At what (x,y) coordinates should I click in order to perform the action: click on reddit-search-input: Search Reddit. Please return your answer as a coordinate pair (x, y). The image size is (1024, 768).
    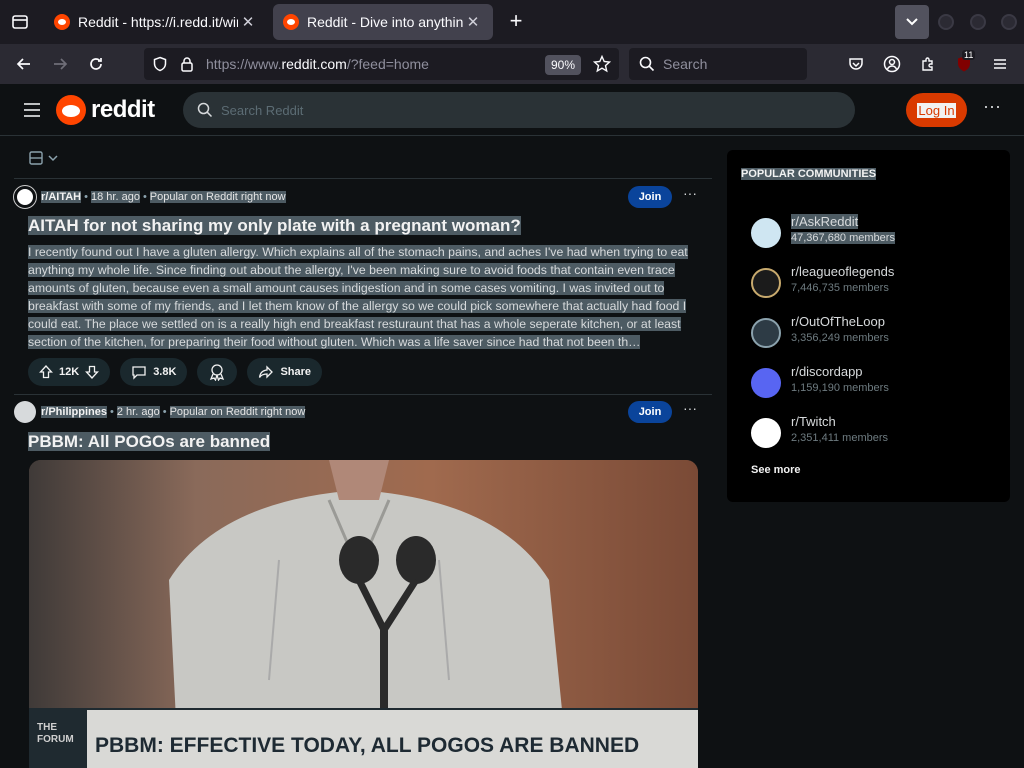
    Looking at the image, I should click on (519, 110).